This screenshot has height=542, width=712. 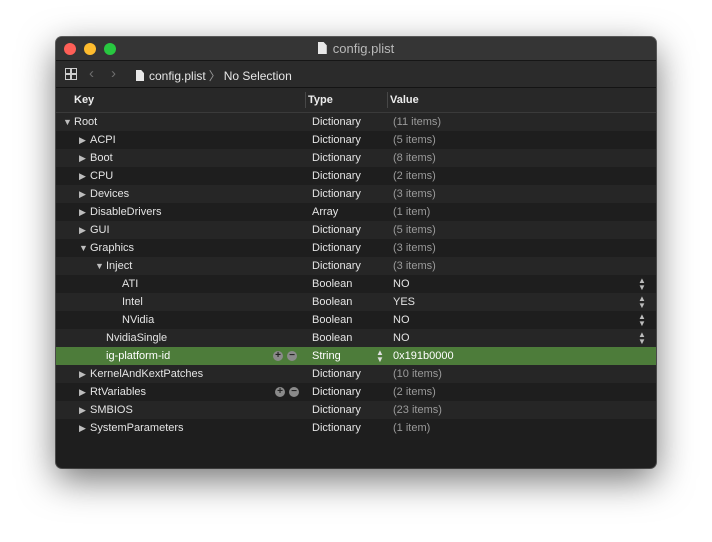 I want to click on table-row: ATI Boolean NO ▲ ▼, so click(x=356, y=284).